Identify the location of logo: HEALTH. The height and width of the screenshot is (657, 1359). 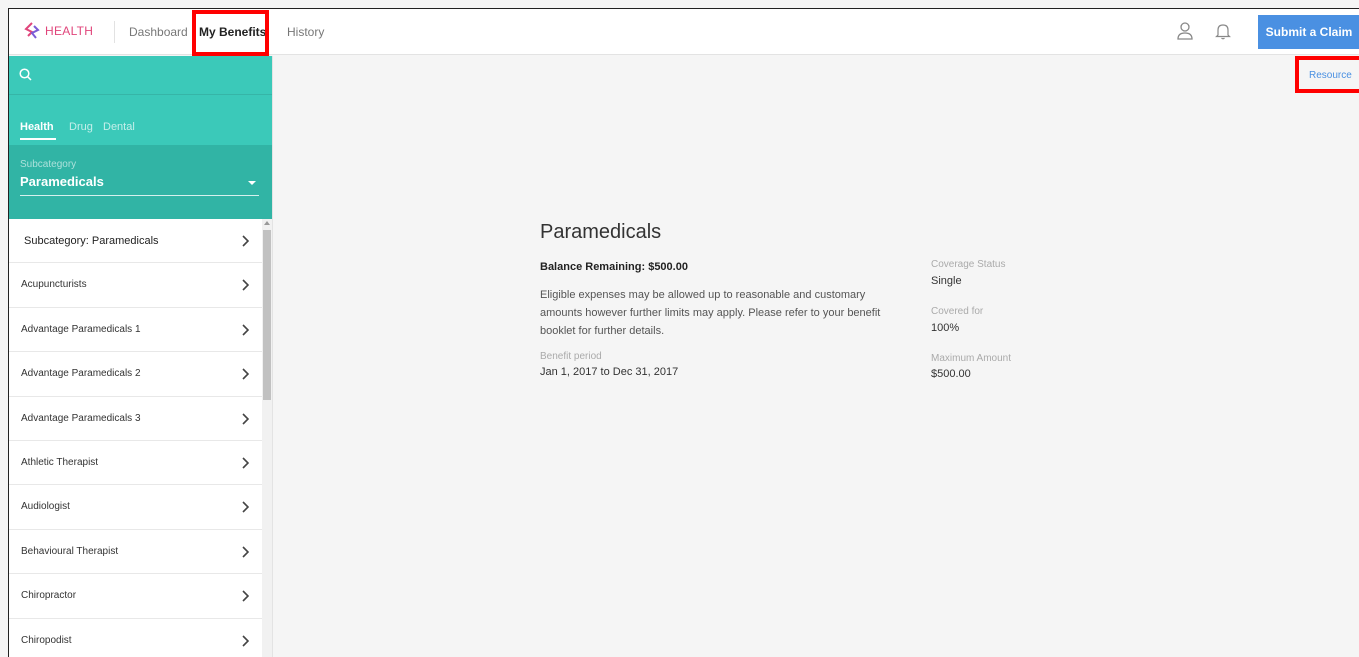
(58, 31).